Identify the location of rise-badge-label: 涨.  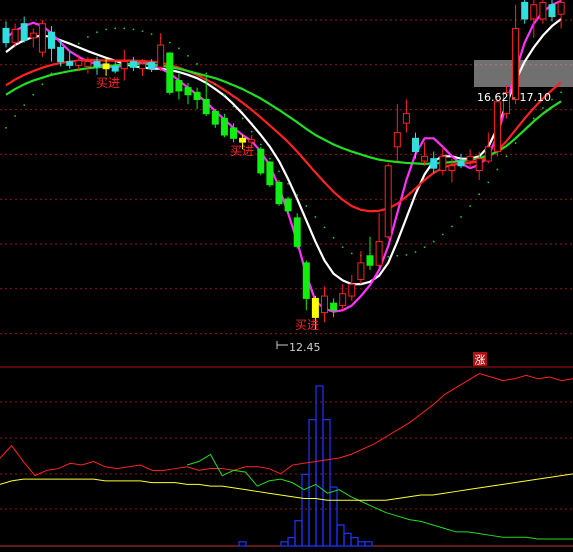
(480, 360).